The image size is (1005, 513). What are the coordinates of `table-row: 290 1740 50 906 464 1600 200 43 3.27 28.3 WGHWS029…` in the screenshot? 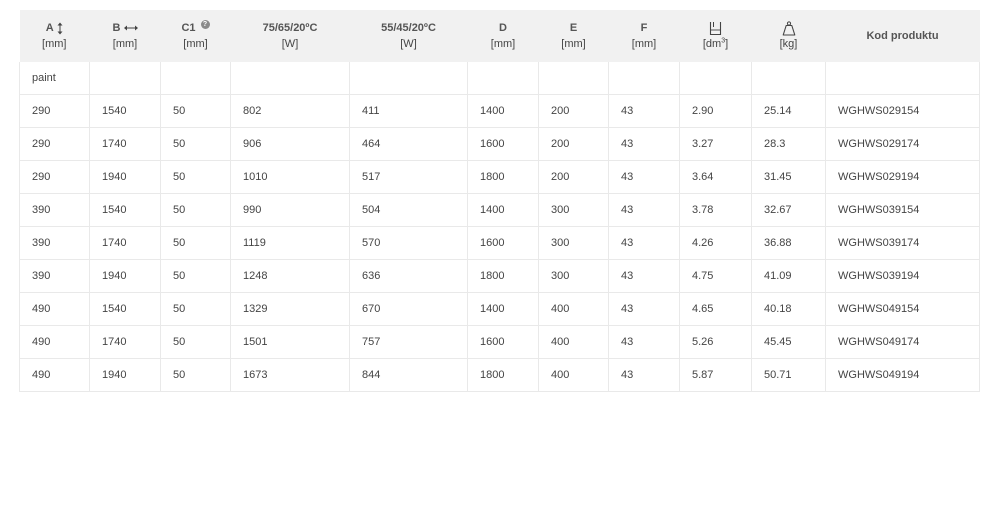 It's located at (499, 144).